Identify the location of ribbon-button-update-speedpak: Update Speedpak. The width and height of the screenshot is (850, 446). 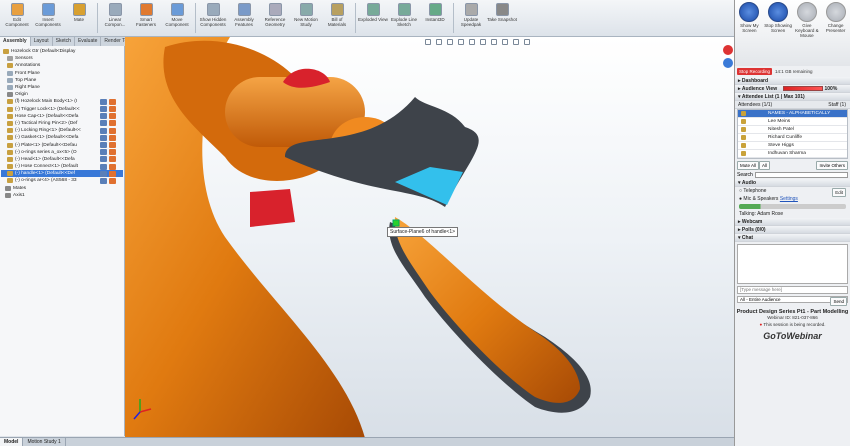
(471, 19).